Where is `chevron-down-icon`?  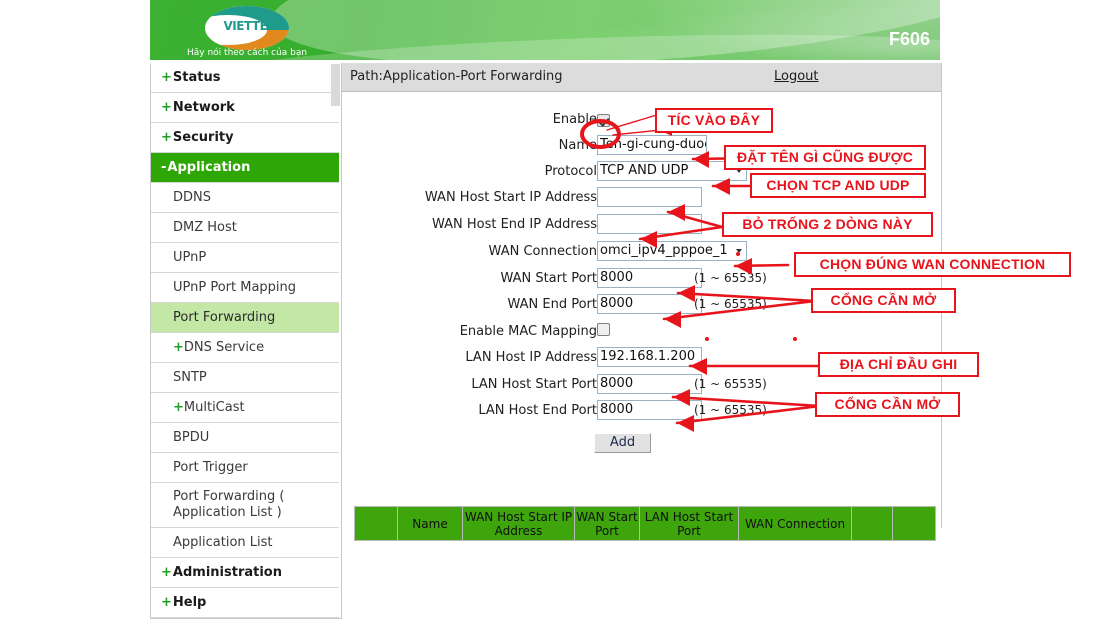
chevron-down-icon is located at coordinates (739, 251).